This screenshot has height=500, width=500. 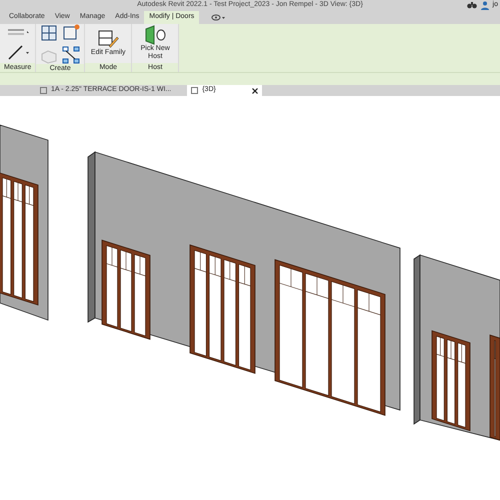 I want to click on user-icon, so click(x=484, y=5).